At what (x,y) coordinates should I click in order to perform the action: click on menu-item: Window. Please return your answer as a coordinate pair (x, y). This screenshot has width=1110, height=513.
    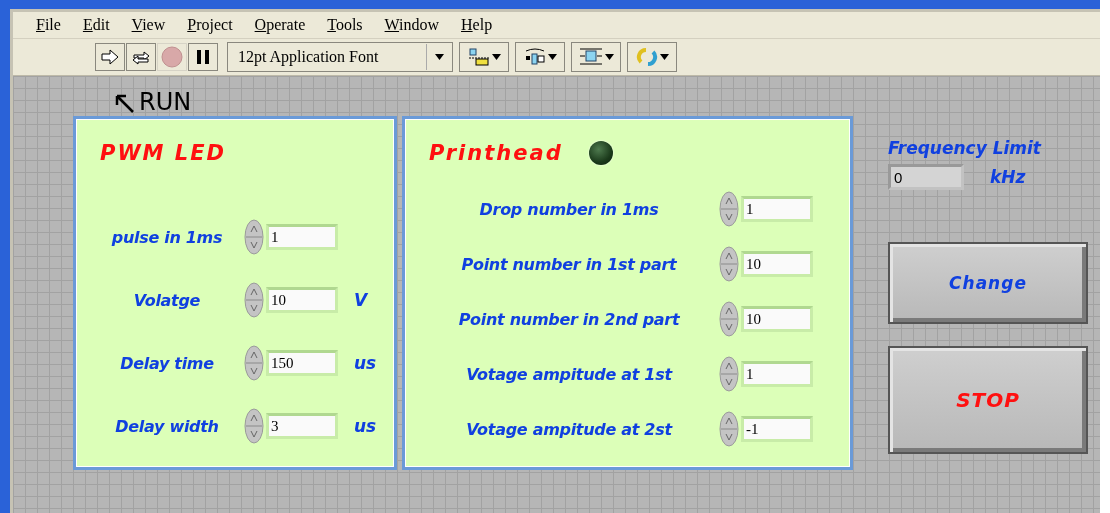
    Looking at the image, I should click on (412, 25).